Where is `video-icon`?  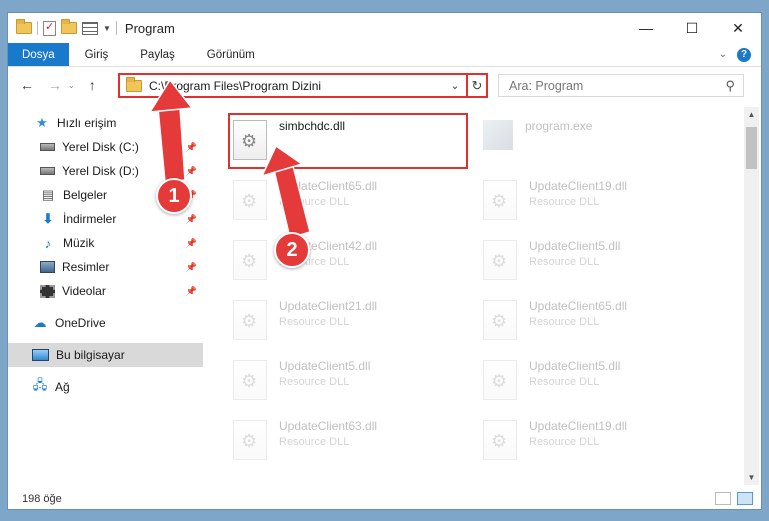
video-icon is located at coordinates (47, 291).